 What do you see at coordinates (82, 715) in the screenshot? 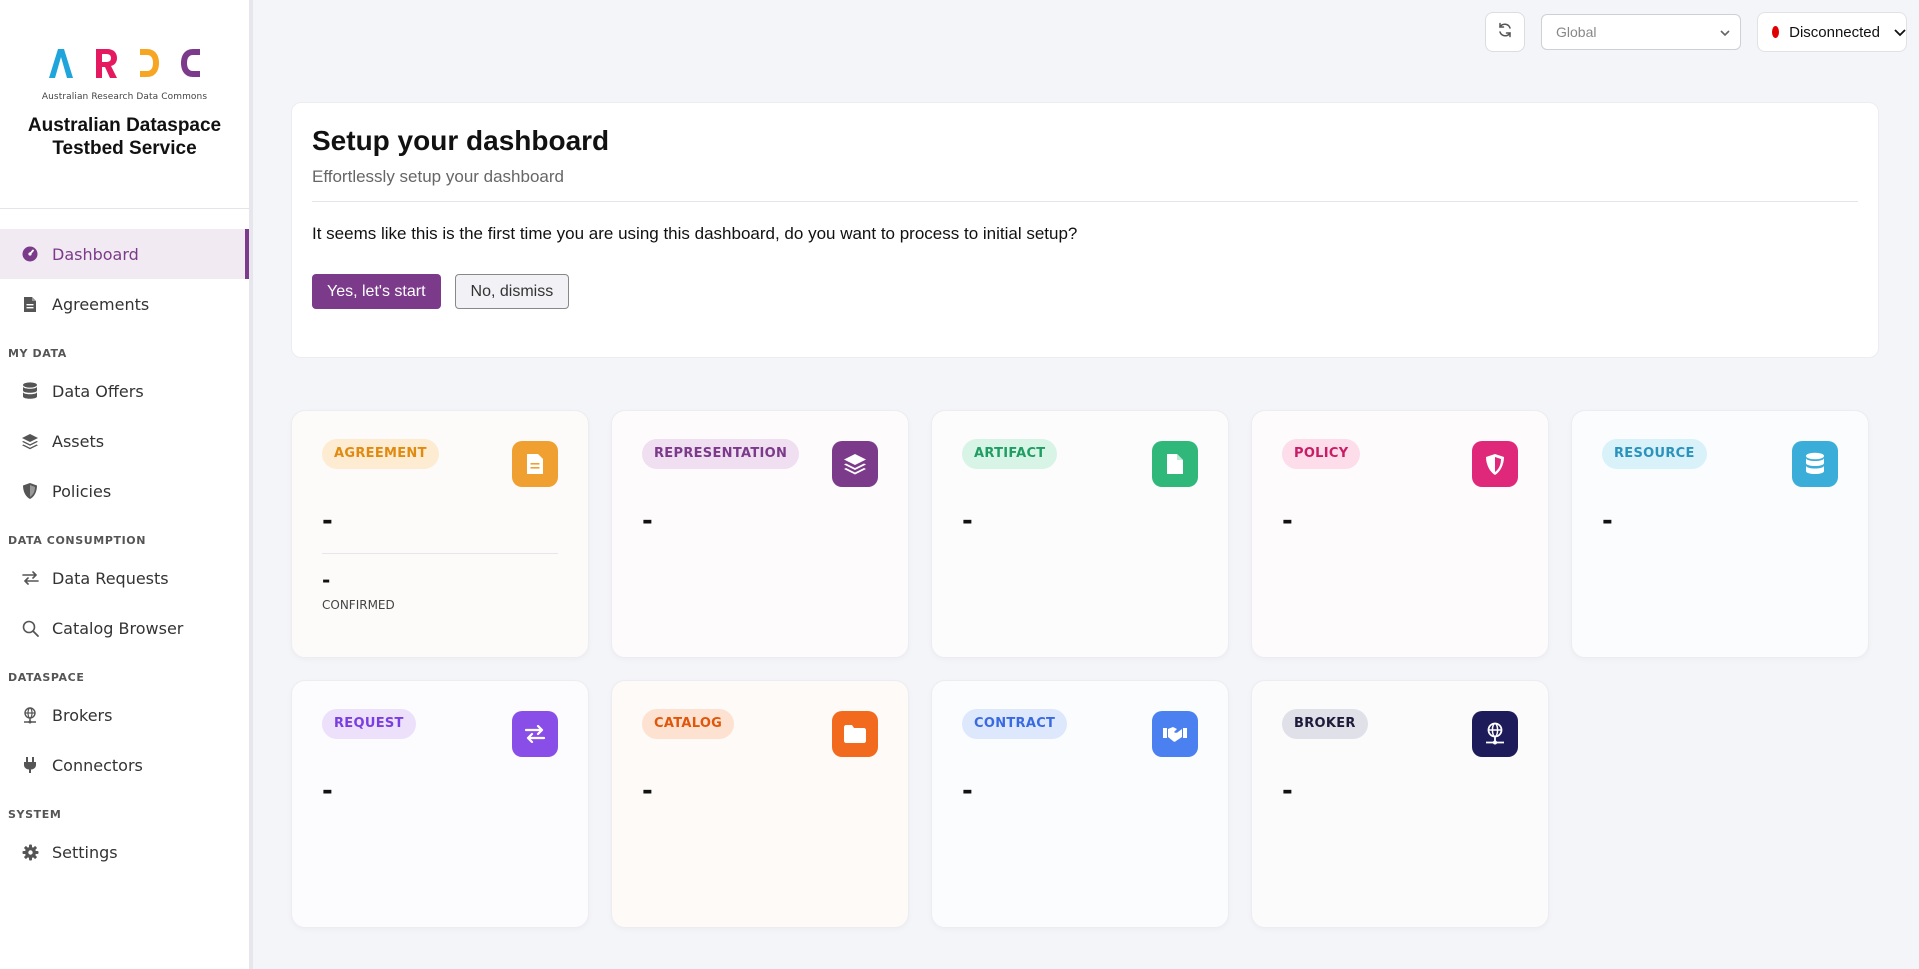
I see `sidebar-item-label: Brokers` at bounding box center [82, 715].